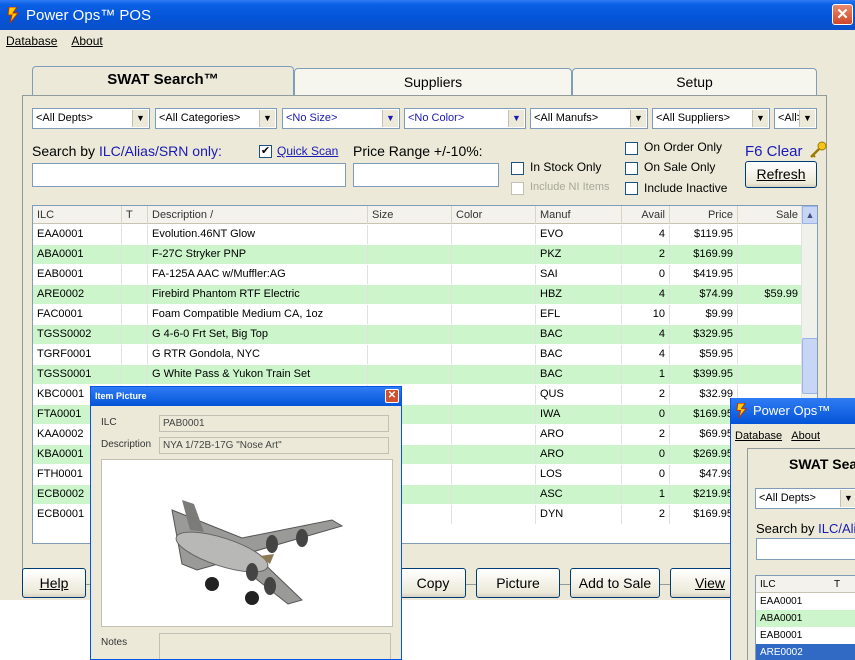 This screenshot has height=660, width=855. What do you see at coordinates (307, 151) in the screenshot?
I see `quick-scan-label: Quick Scan` at bounding box center [307, 151].